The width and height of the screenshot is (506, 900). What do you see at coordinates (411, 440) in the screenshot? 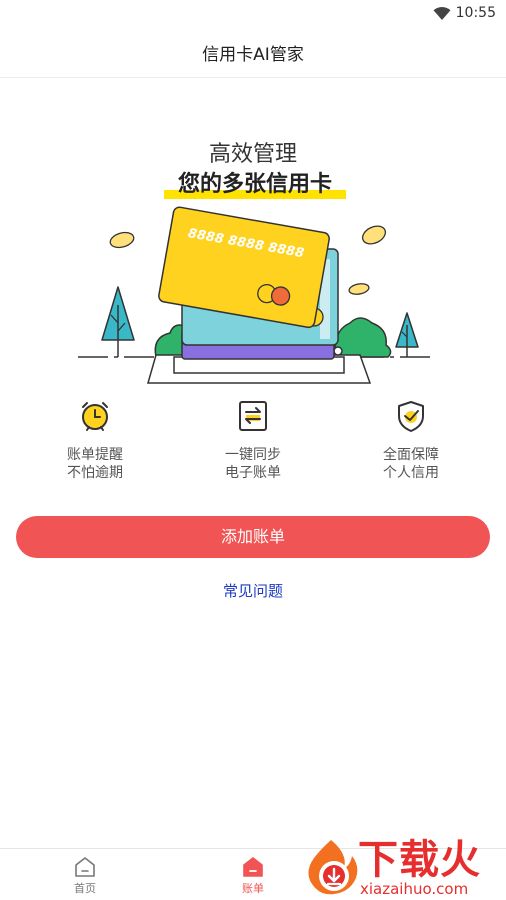
I see `feature-credit-protection: 全面保障 个人信用` at bounding box center [411, 440].